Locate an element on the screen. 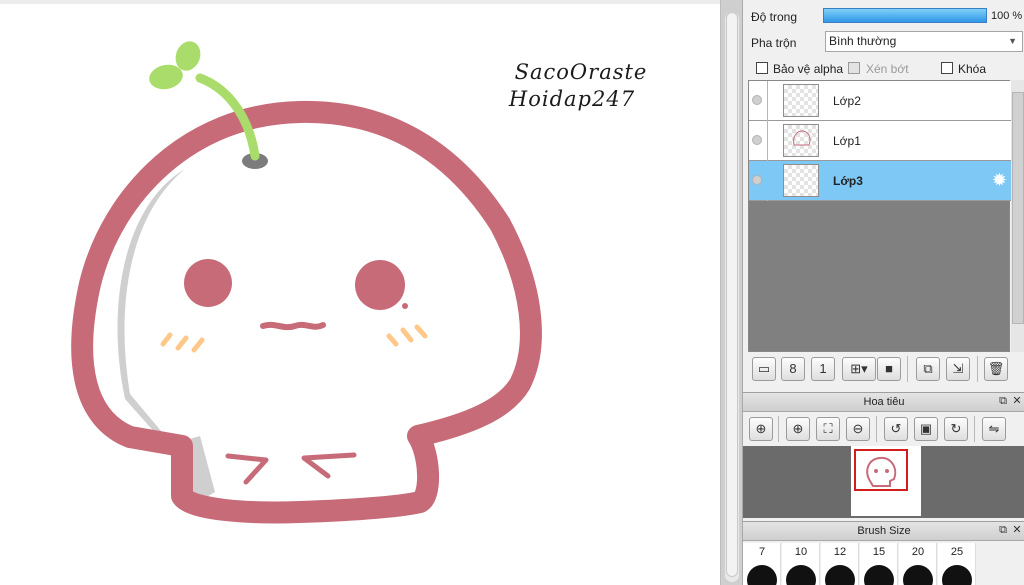 This screenshot has height=585, width=1024. brush-size-12: 12 is located at coordinates (840, 564).